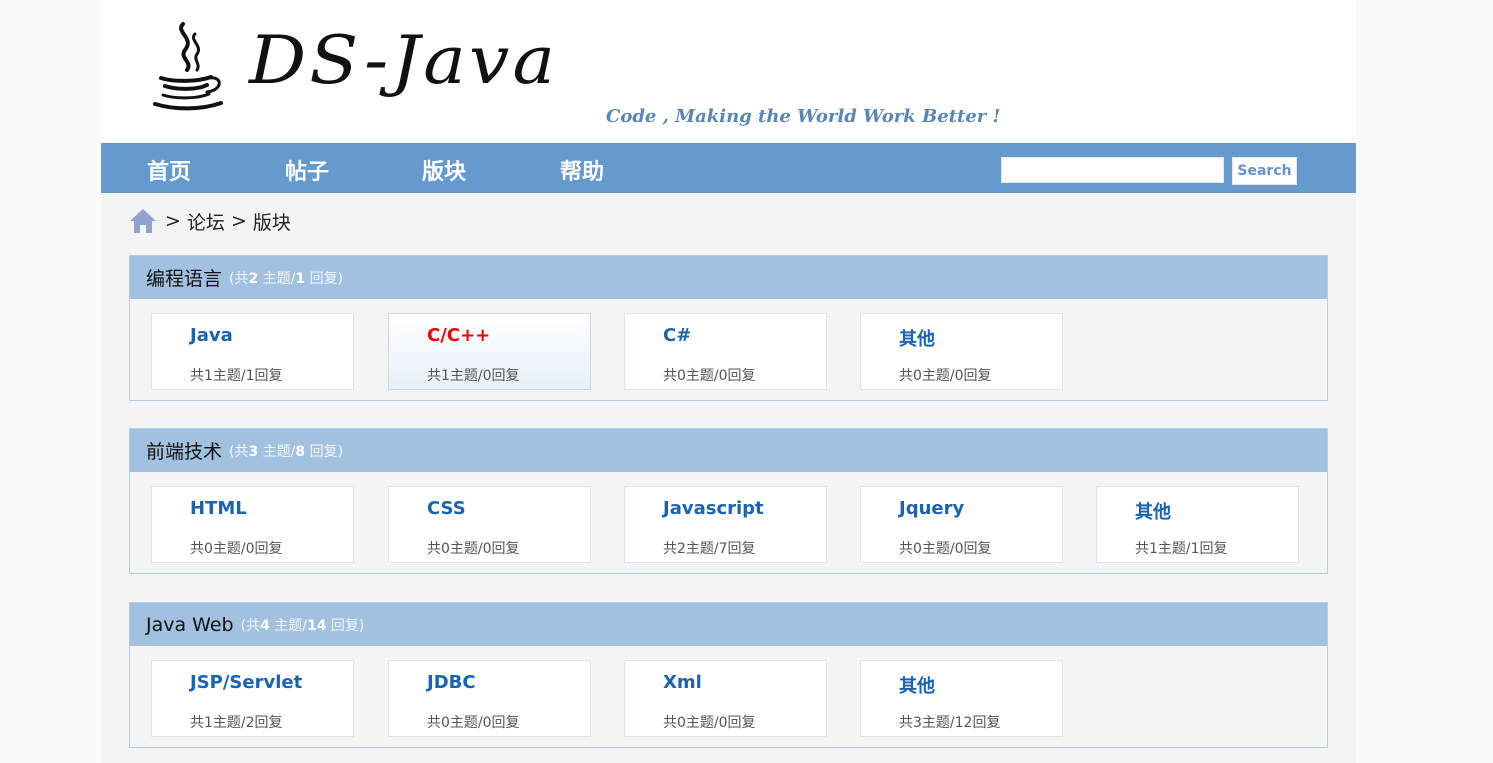 The height and width of the screenshot is (763, 1493). Describe the element at coordinates (709, 549) in the screenshot. I see `board-stats: 共2主题/7回复` at that location.